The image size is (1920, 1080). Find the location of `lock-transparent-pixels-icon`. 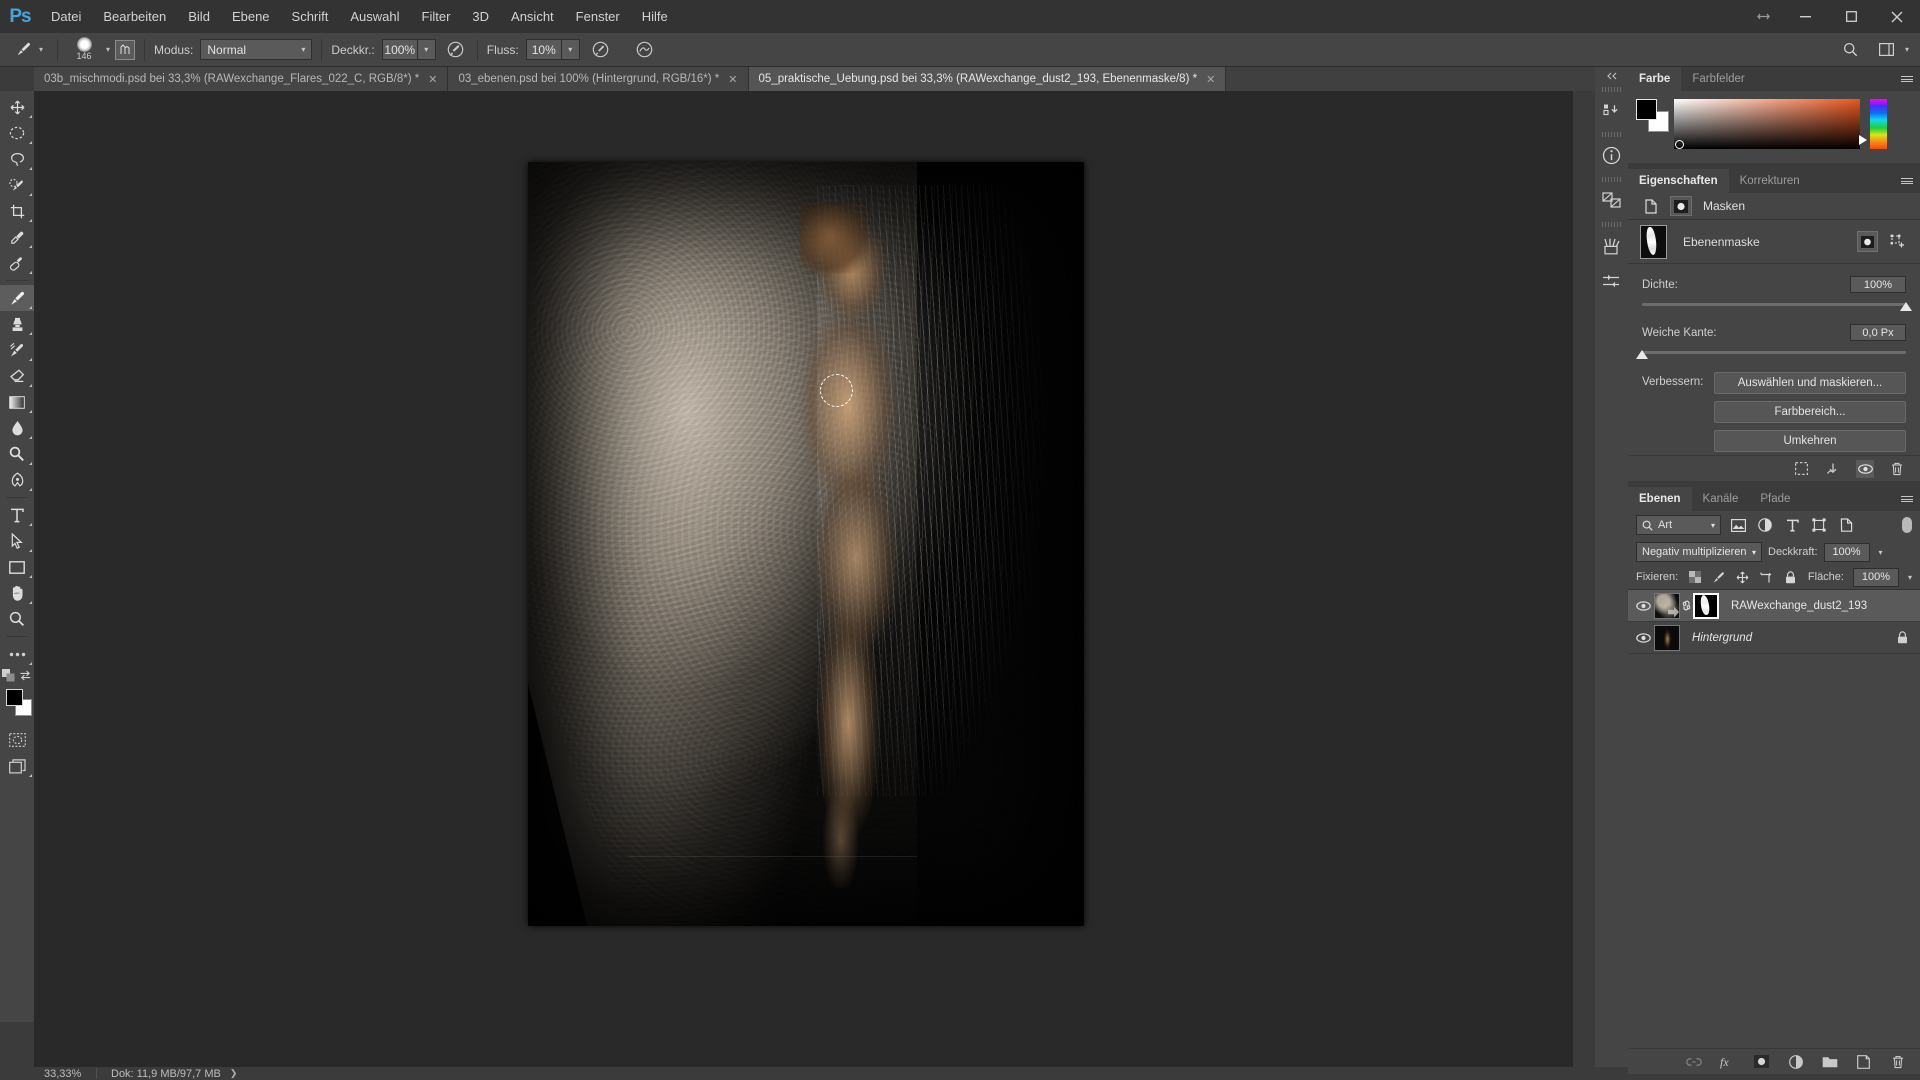

lock-transparent-pixels-icon is located at coordinates (1694, 577).